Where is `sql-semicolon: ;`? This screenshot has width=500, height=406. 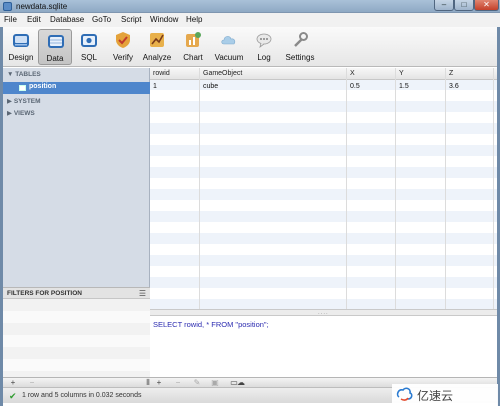
sql-semicolon: ; is located at coordinates (267, 324).